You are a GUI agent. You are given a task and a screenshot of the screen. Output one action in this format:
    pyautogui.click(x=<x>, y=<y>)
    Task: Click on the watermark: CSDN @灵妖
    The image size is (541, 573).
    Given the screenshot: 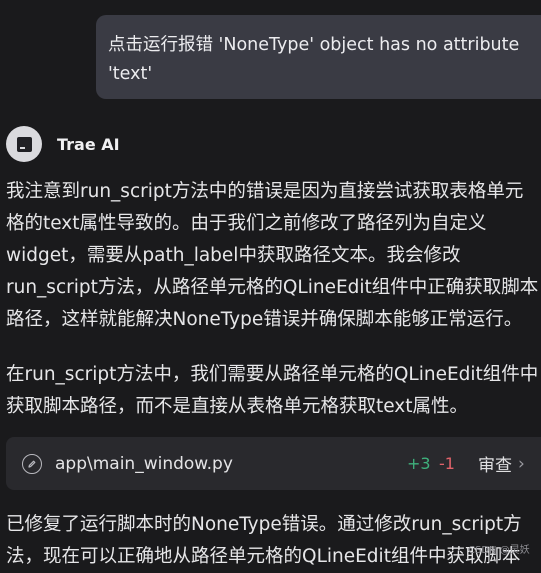 What is the action you would take?
    pyautogui.click(x=499, y=550)
    